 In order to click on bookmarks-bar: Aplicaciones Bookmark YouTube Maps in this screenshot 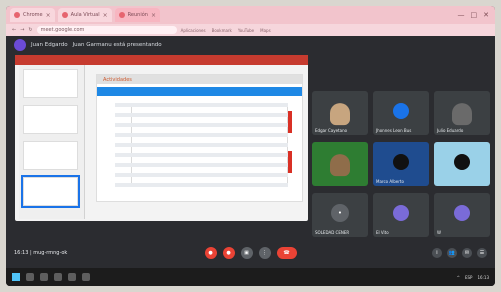, I will do `click(226, 30)`.